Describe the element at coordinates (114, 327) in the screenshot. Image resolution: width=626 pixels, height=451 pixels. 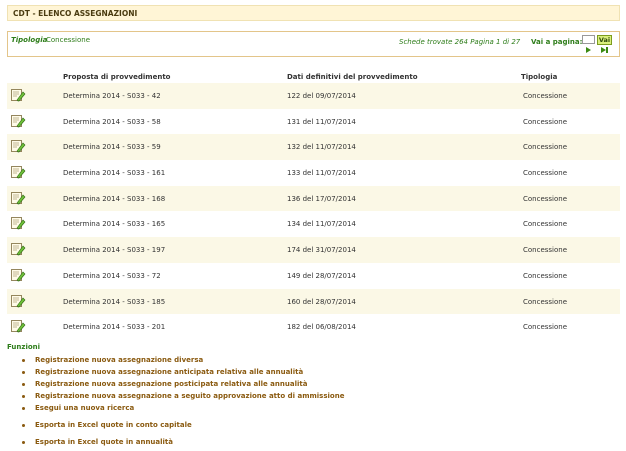
I see `cell-proposta: Determina 2014 - S033 - 201` at that location.